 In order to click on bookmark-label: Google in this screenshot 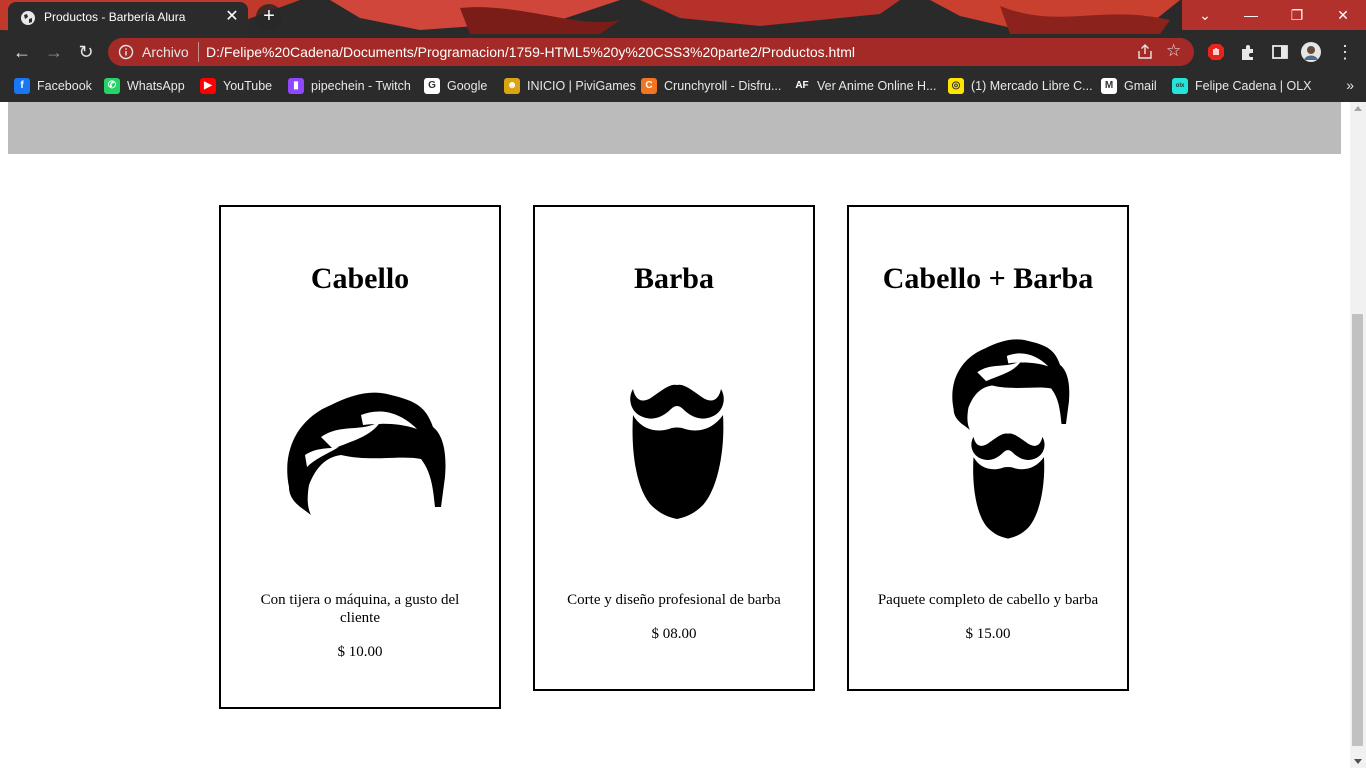, I will do `click(467, 86)`.